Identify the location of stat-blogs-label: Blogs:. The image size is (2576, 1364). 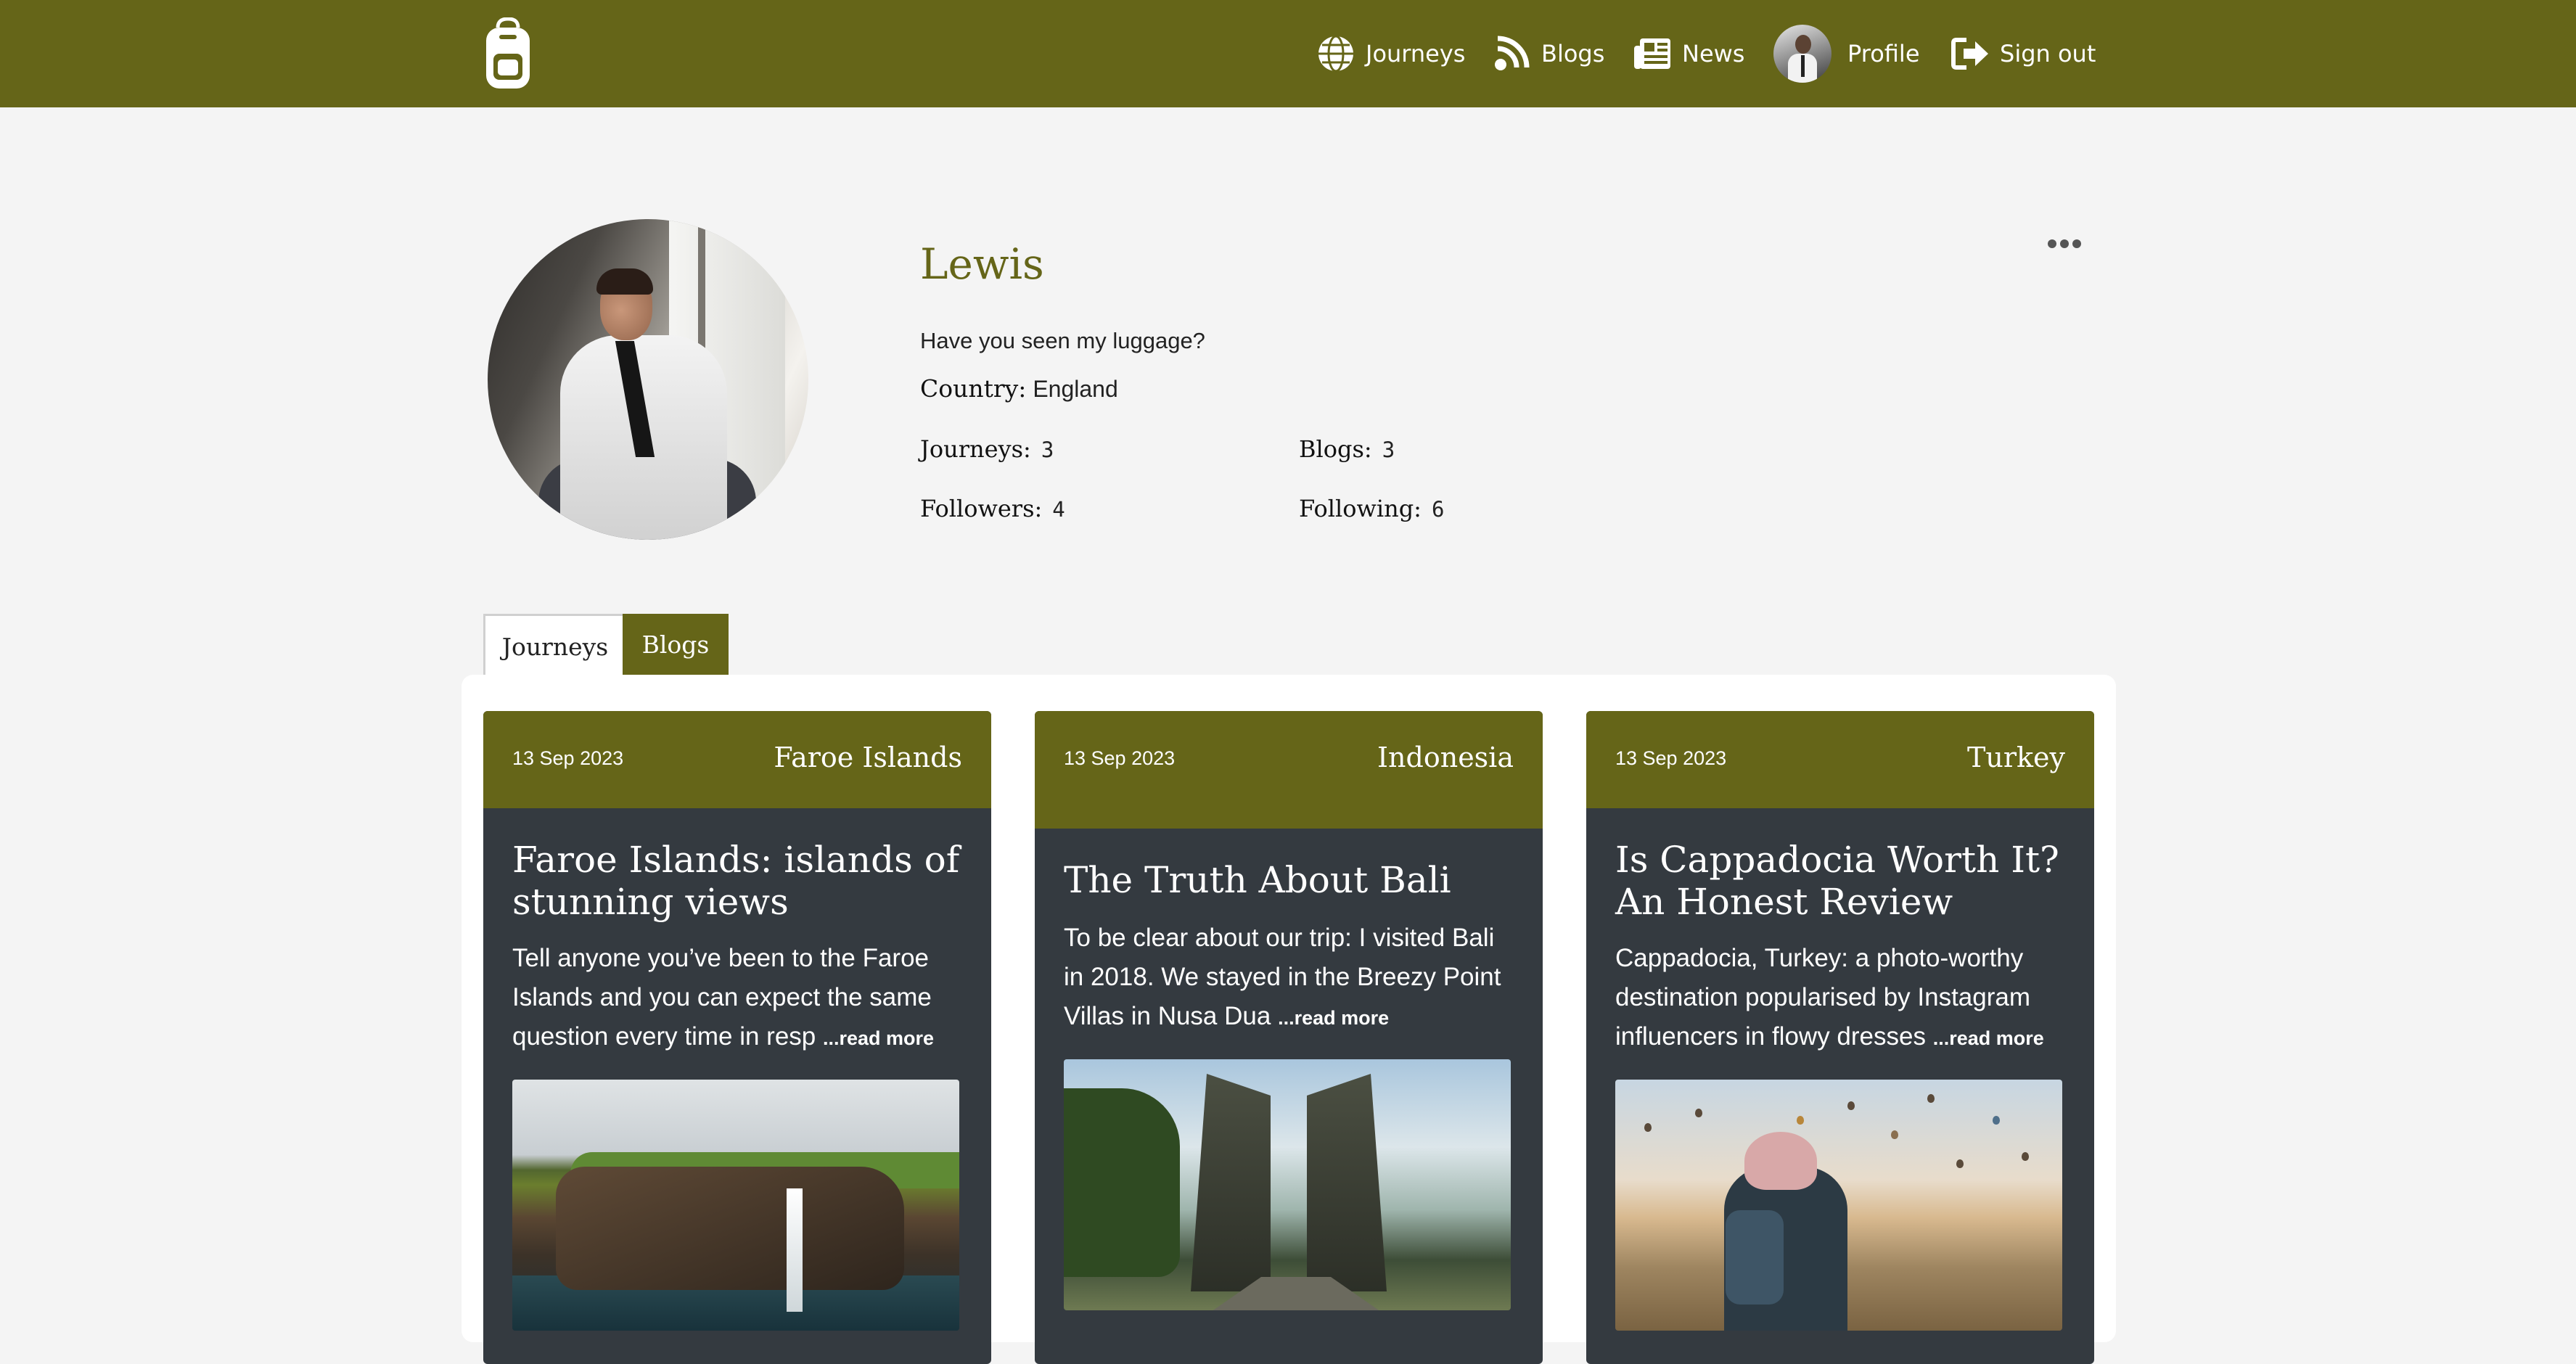
(1335, 449).